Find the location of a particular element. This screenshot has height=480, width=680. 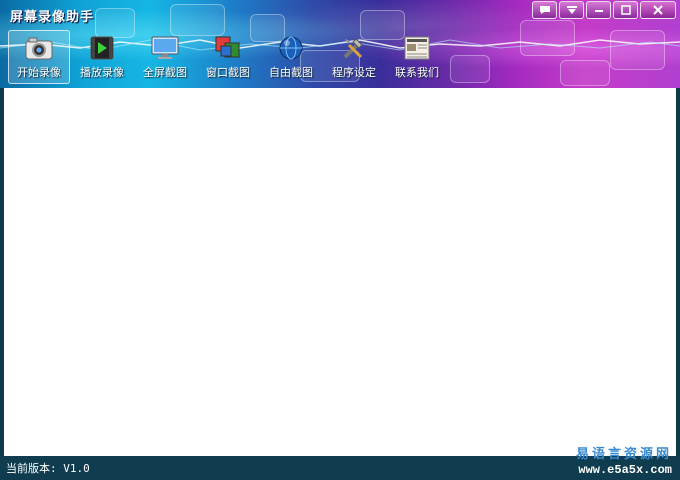

watermark-text: 易语言资源网 is located at coordinates (623, 454).